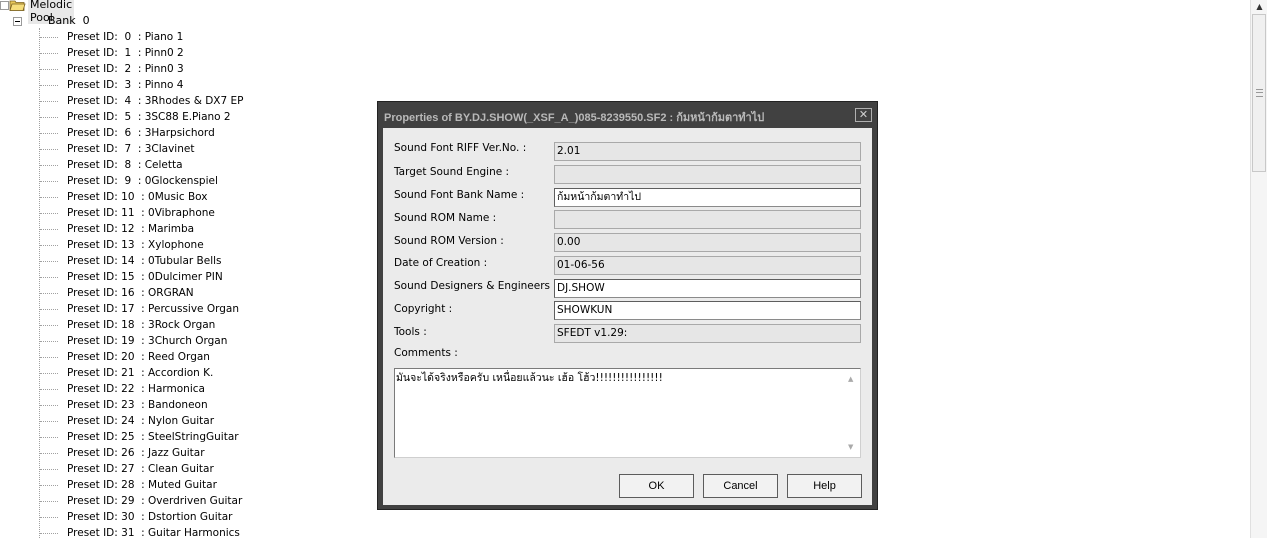 The width and height of the screenshot is (1267, 541). I want to click on creation-date-field: 01-06-56, so click(707, 265).